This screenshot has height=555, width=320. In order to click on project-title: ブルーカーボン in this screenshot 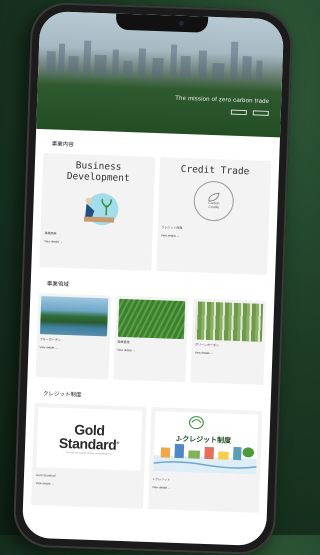, I will do `click(50, 339)`.